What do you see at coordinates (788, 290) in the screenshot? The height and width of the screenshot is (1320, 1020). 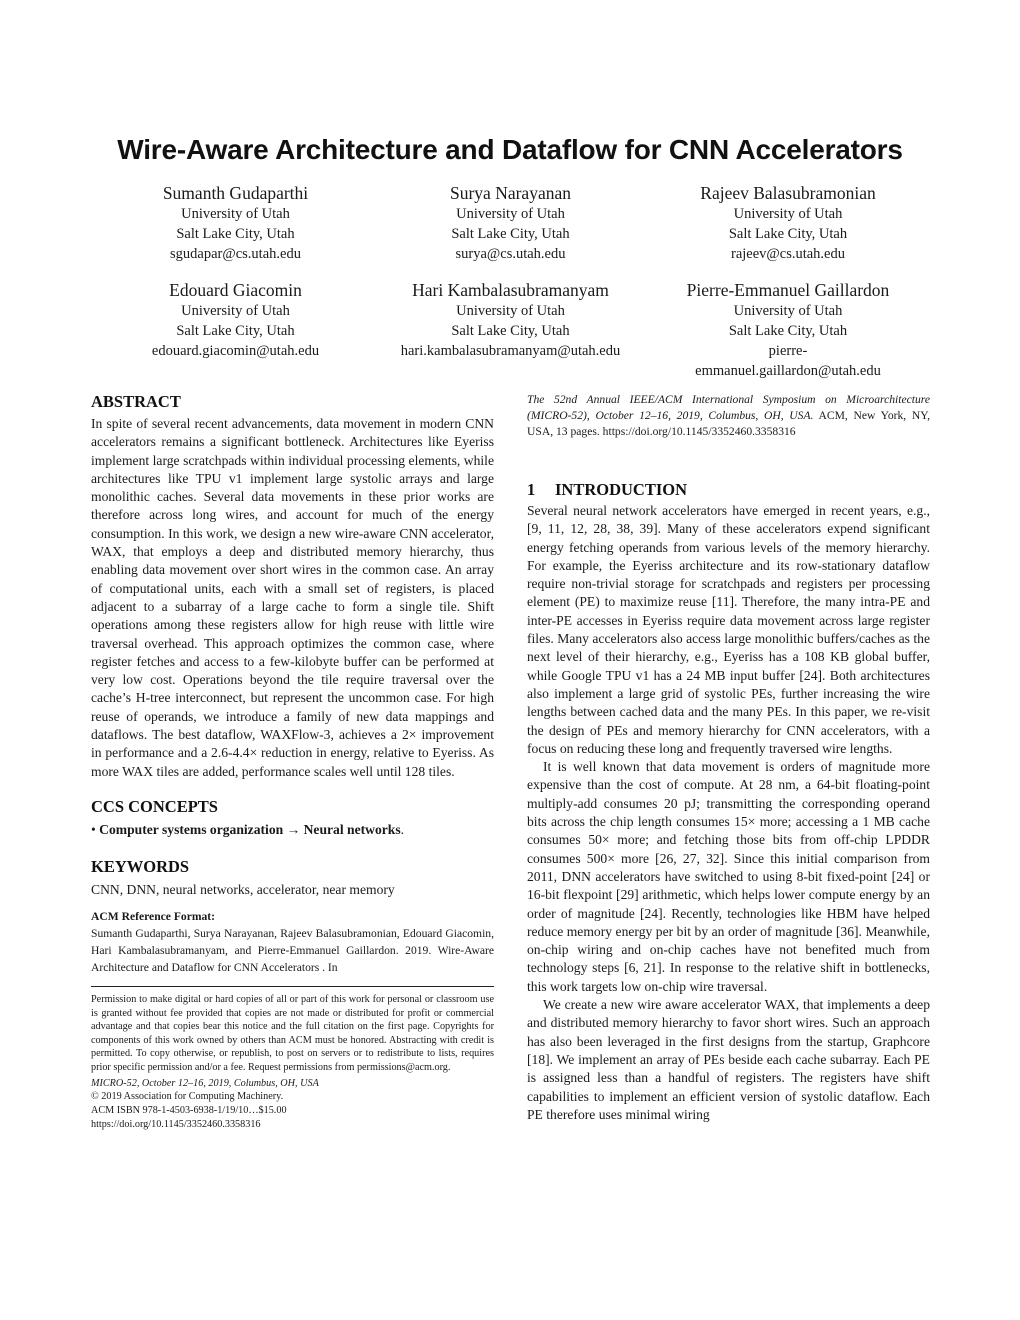 I see `author-name: Pierre-Emmanuel Gaillardon` at bounding box center [788, 290].